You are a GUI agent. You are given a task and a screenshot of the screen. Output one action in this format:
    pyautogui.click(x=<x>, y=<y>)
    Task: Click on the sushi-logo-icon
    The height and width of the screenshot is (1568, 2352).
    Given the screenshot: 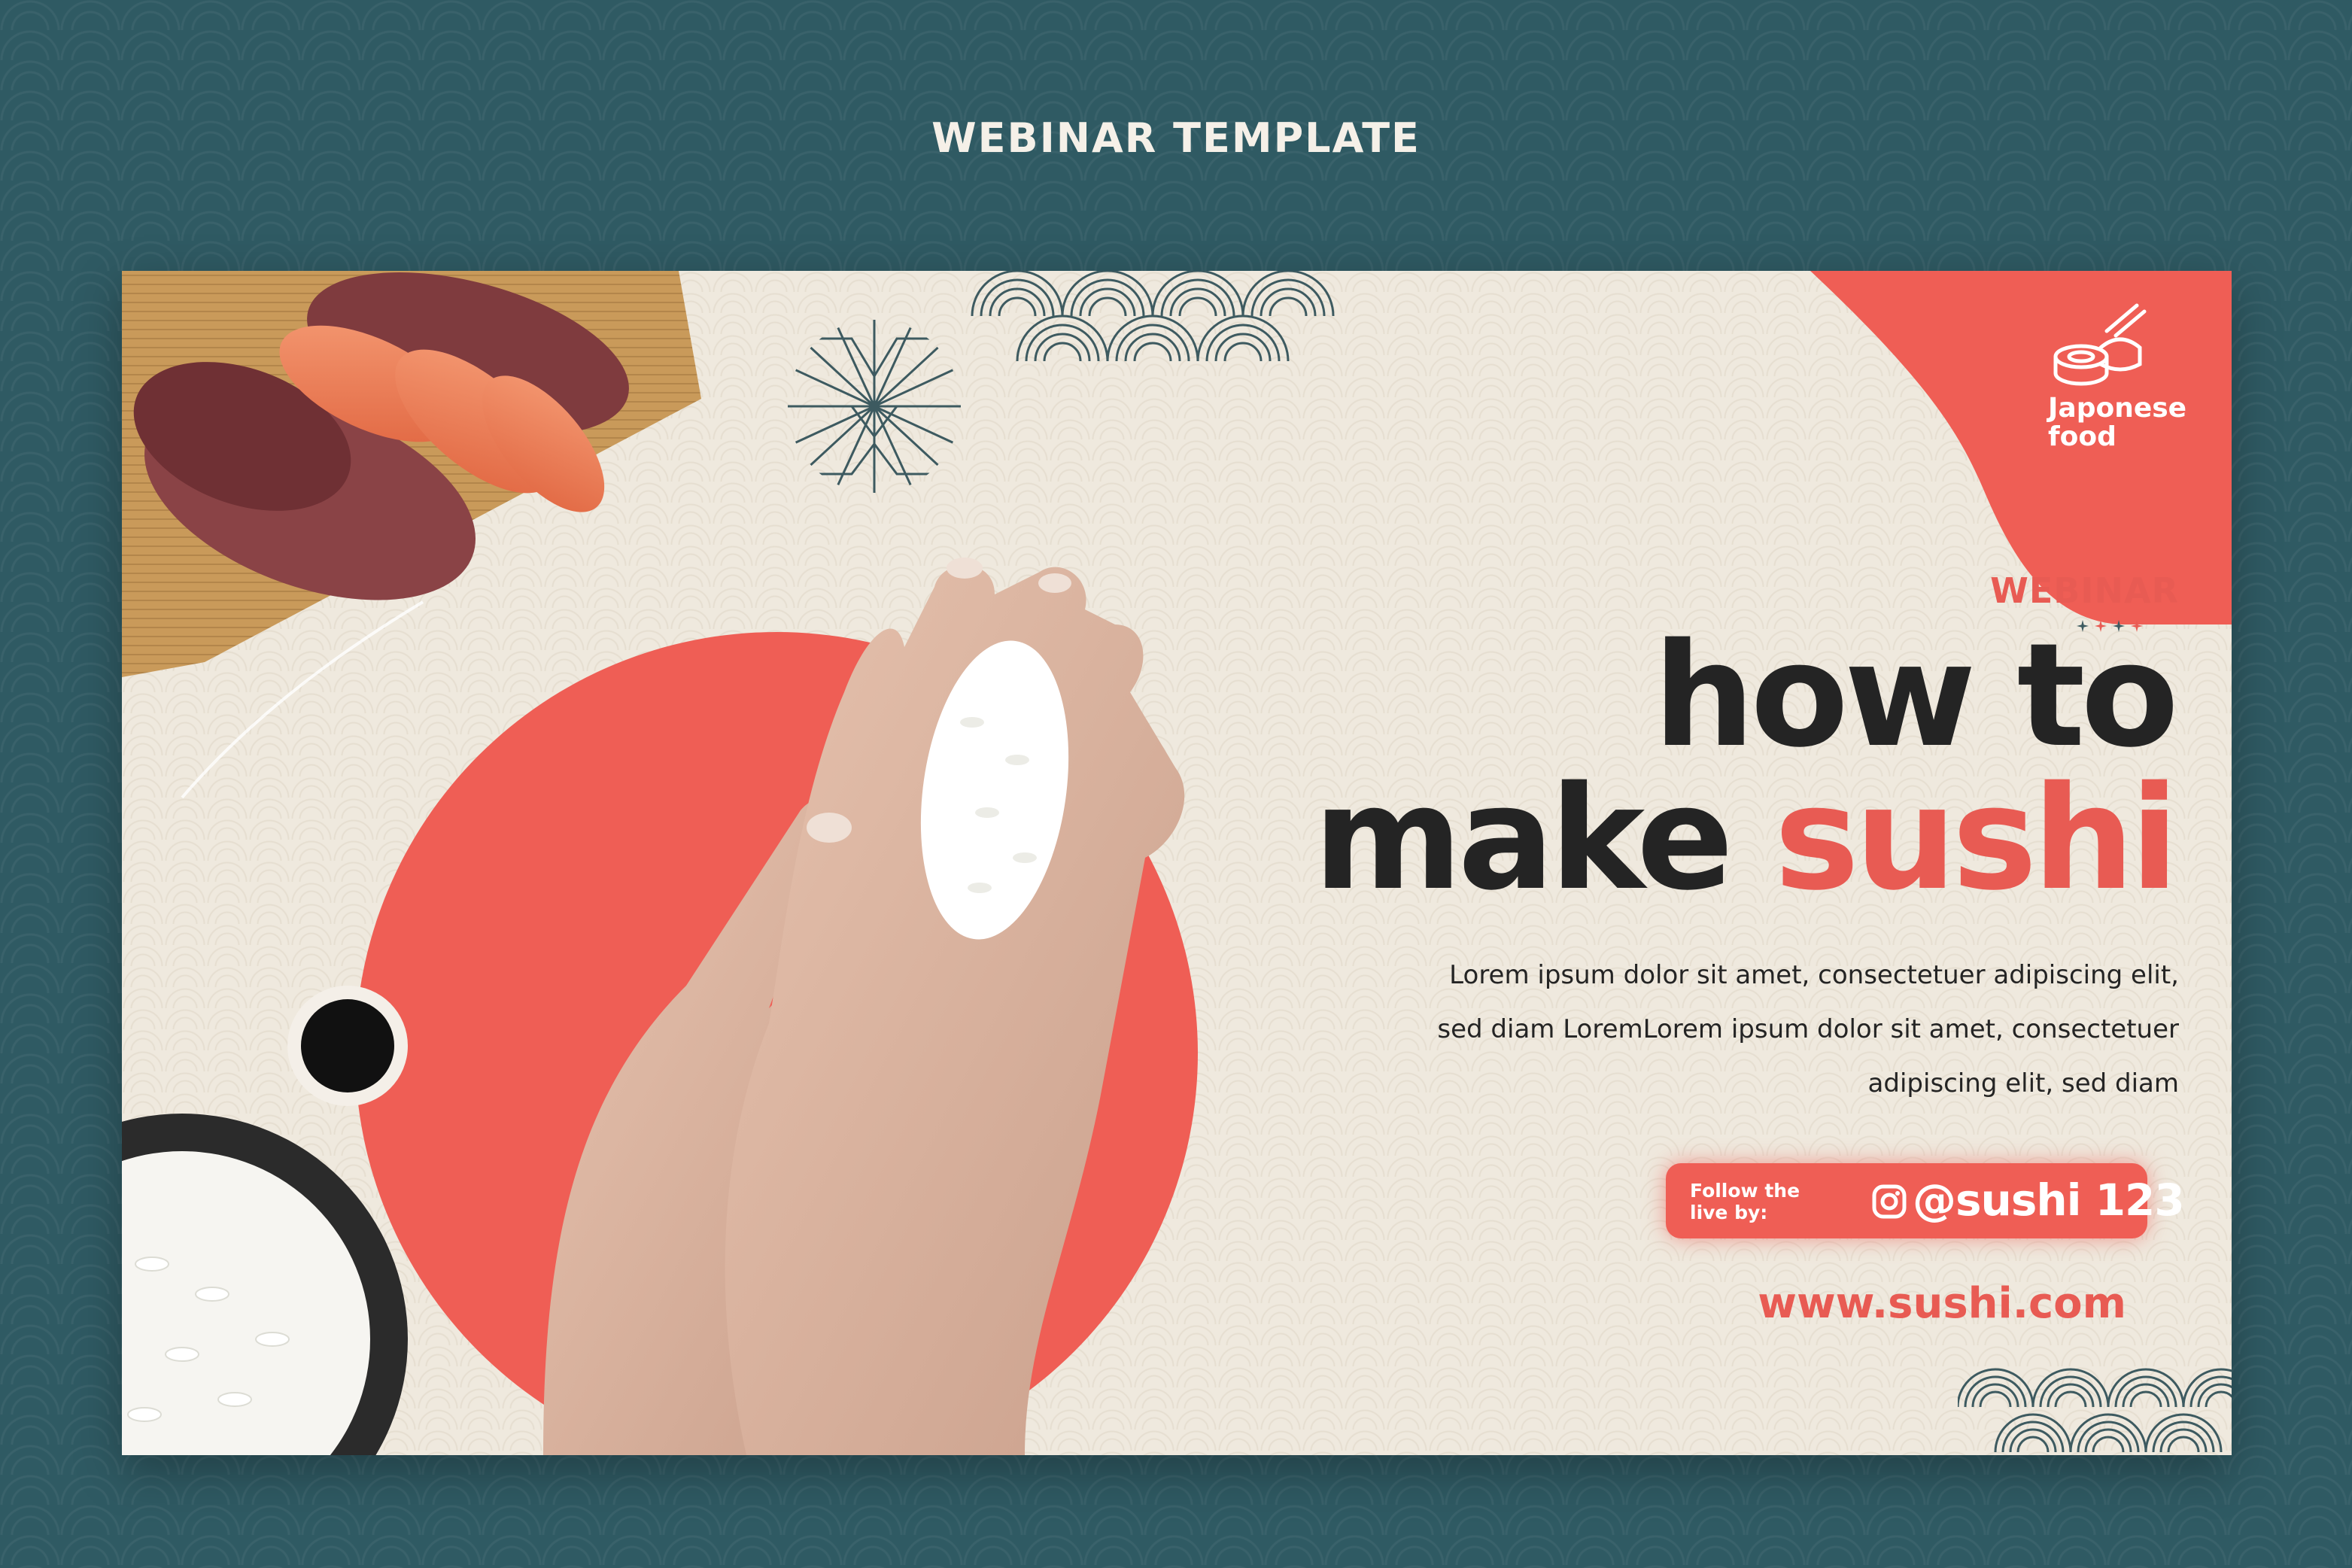 What is the action you would take?
    pyautogui.click(x=2100, y=344)
    